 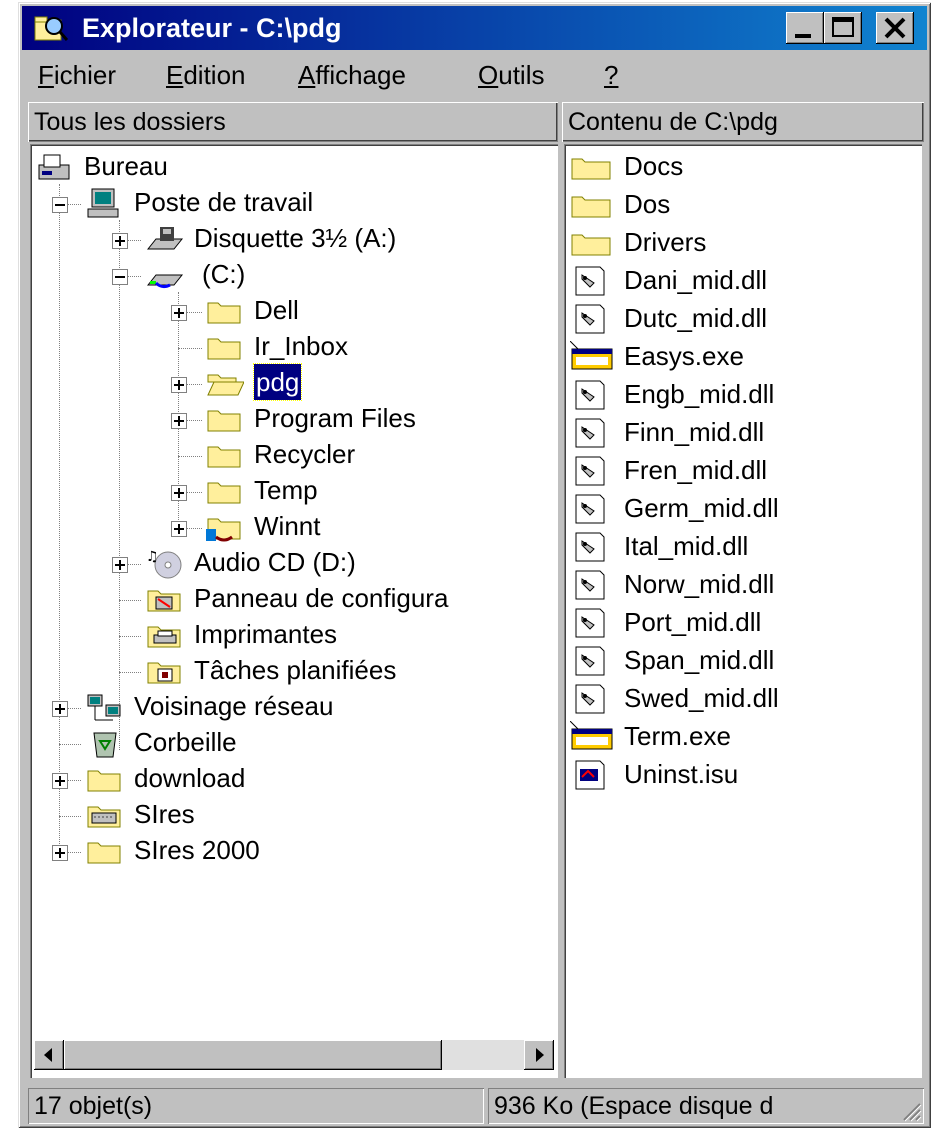 What do you see at coordinates (214, 75) in the screenshot?
I see `menu-edition-label: dition` at bounding box center [214, 75].